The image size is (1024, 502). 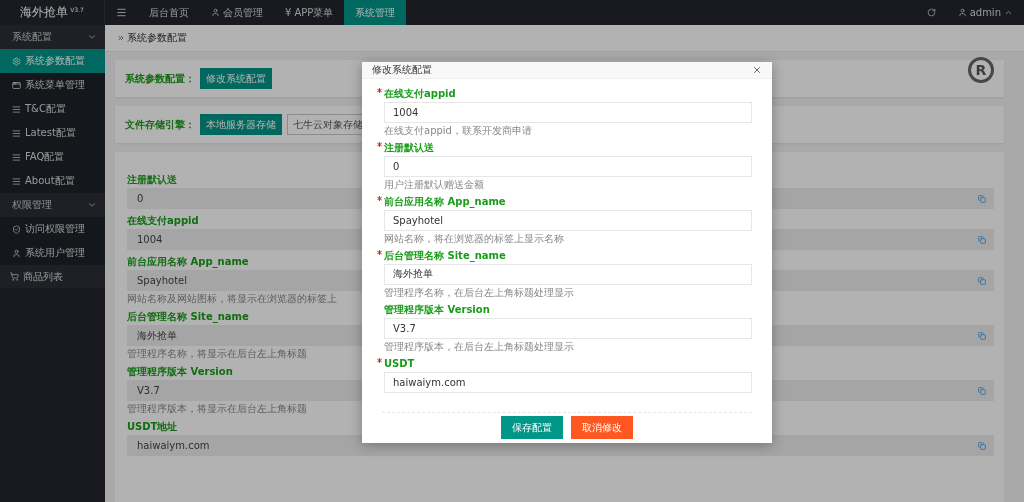 I want to click on field-help: 在线支付appid，联系开发商申请, so click(x=458, y=130).